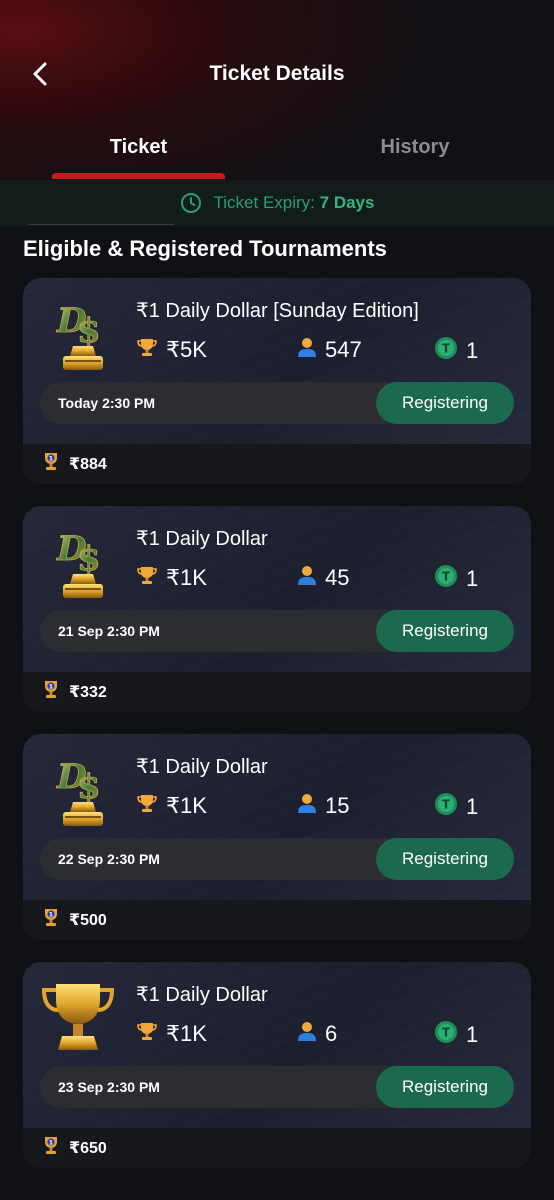 The image size is (554, 1200). Describe the element at coordinates (277, 859) in the screenshot. I see `schedule-bar: 22 Sep 2:30 PM Registering` at that location.